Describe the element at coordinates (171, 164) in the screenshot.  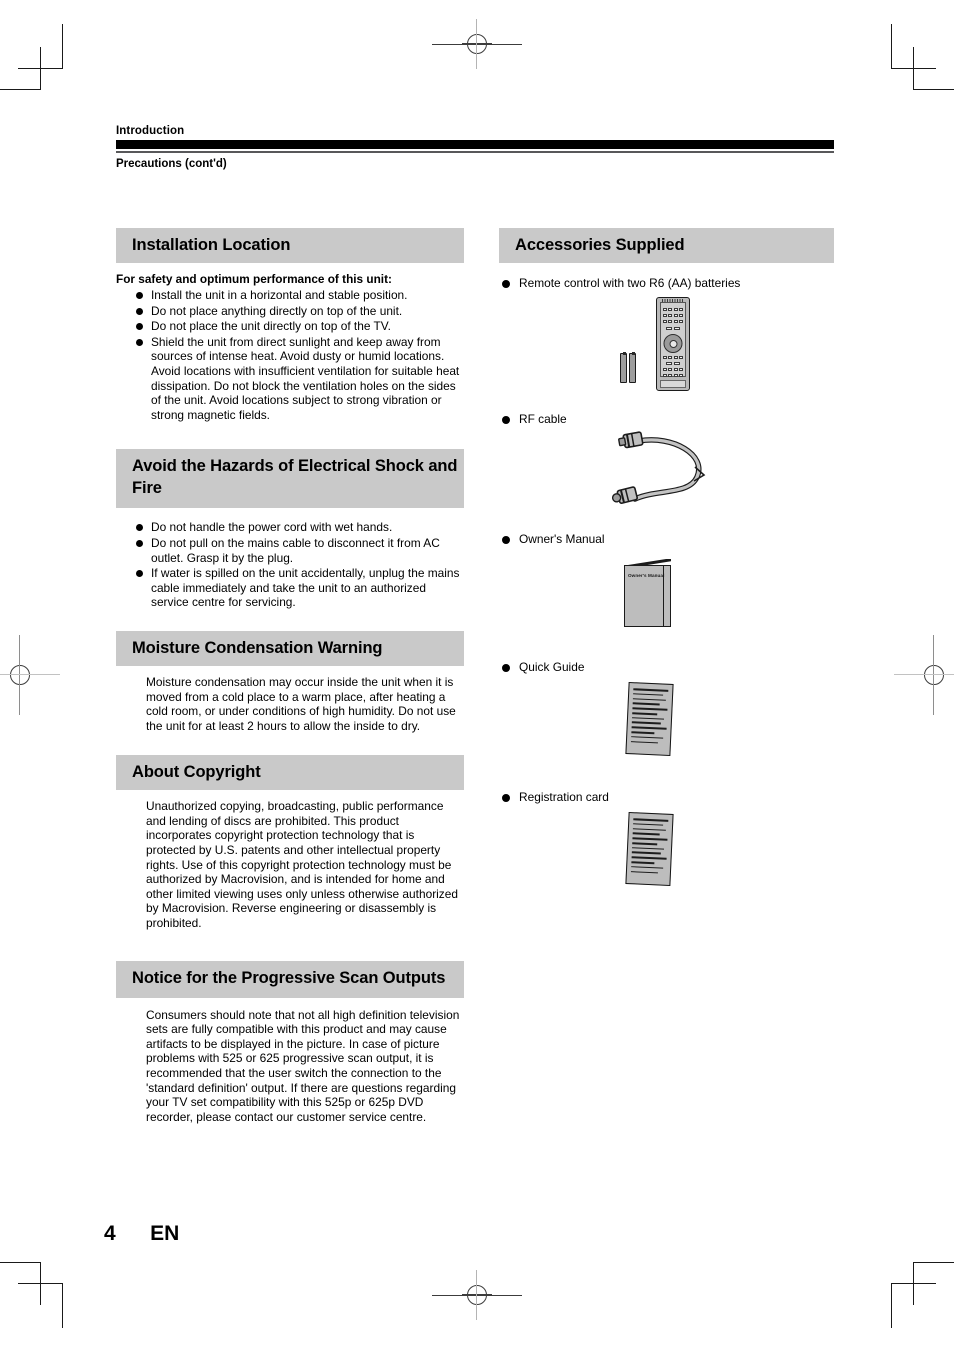
I see `running-head-subtitle: Precautions (cont'd)` at that location.